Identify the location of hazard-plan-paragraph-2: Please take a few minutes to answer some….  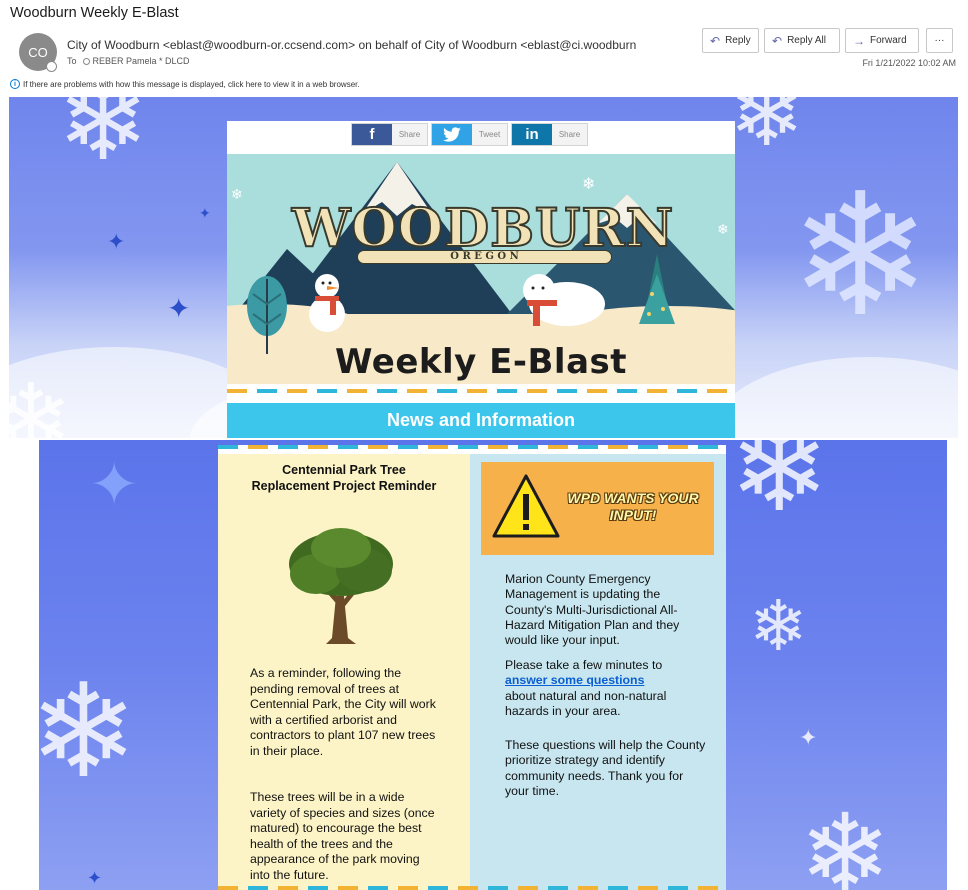
(586, 688).